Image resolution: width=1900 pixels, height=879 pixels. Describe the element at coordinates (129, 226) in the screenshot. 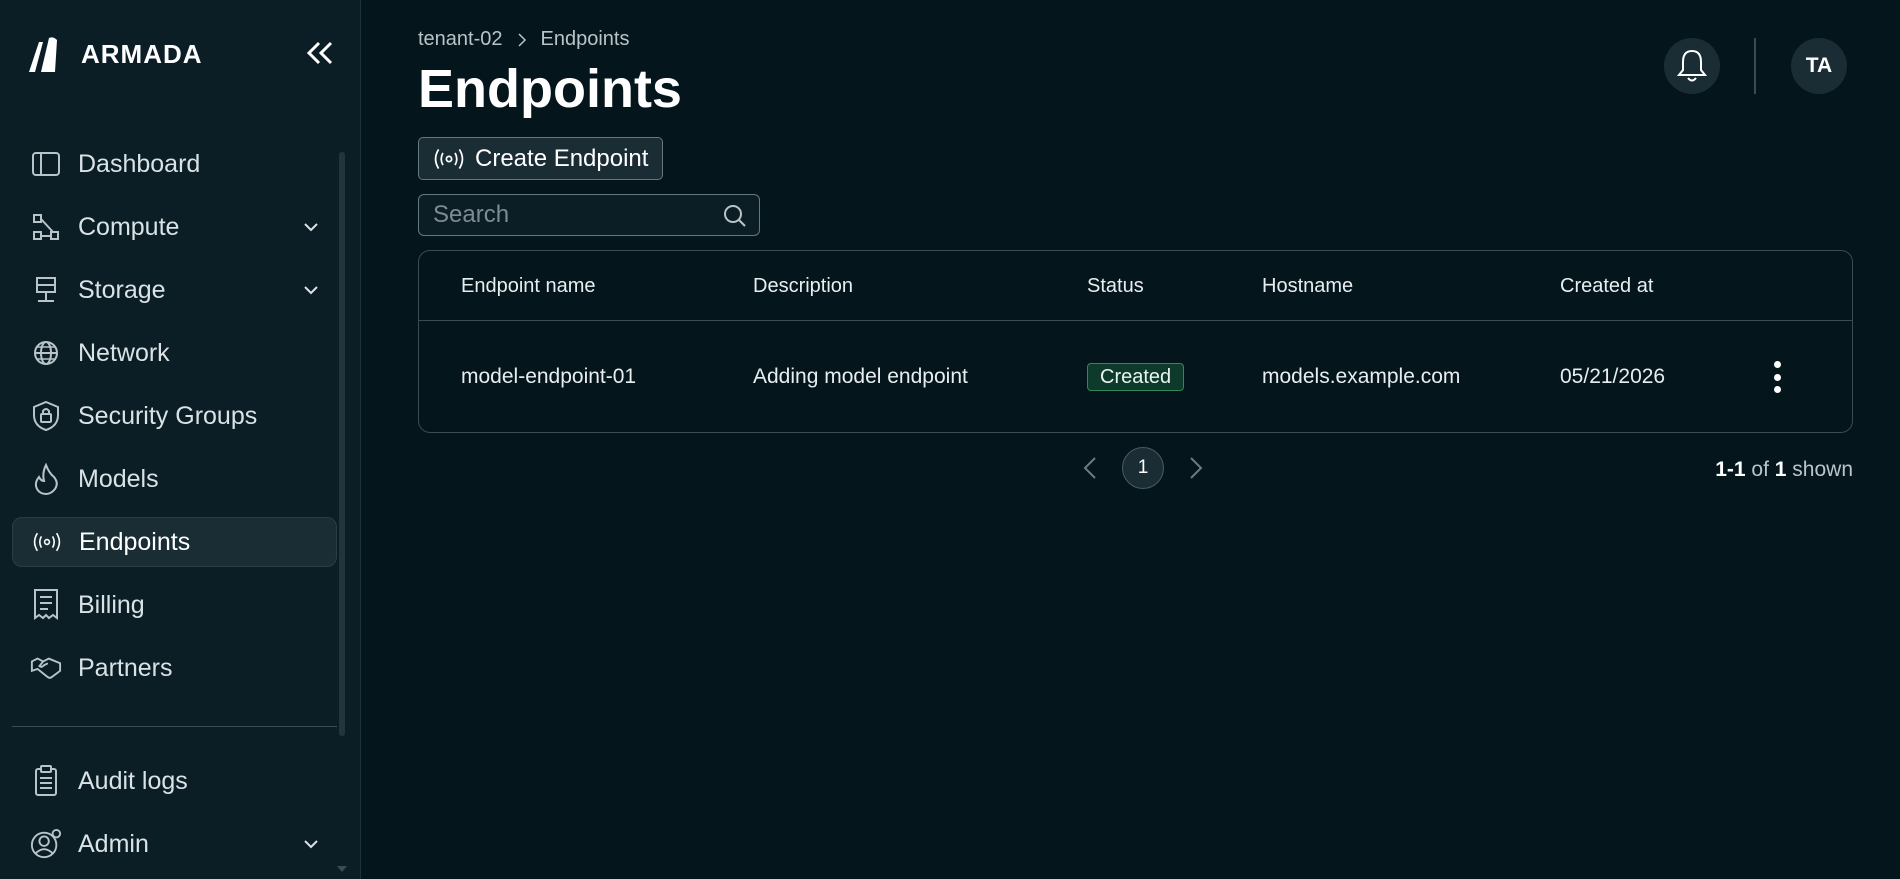

I see `sidebar-item-label: Compute` at that location.